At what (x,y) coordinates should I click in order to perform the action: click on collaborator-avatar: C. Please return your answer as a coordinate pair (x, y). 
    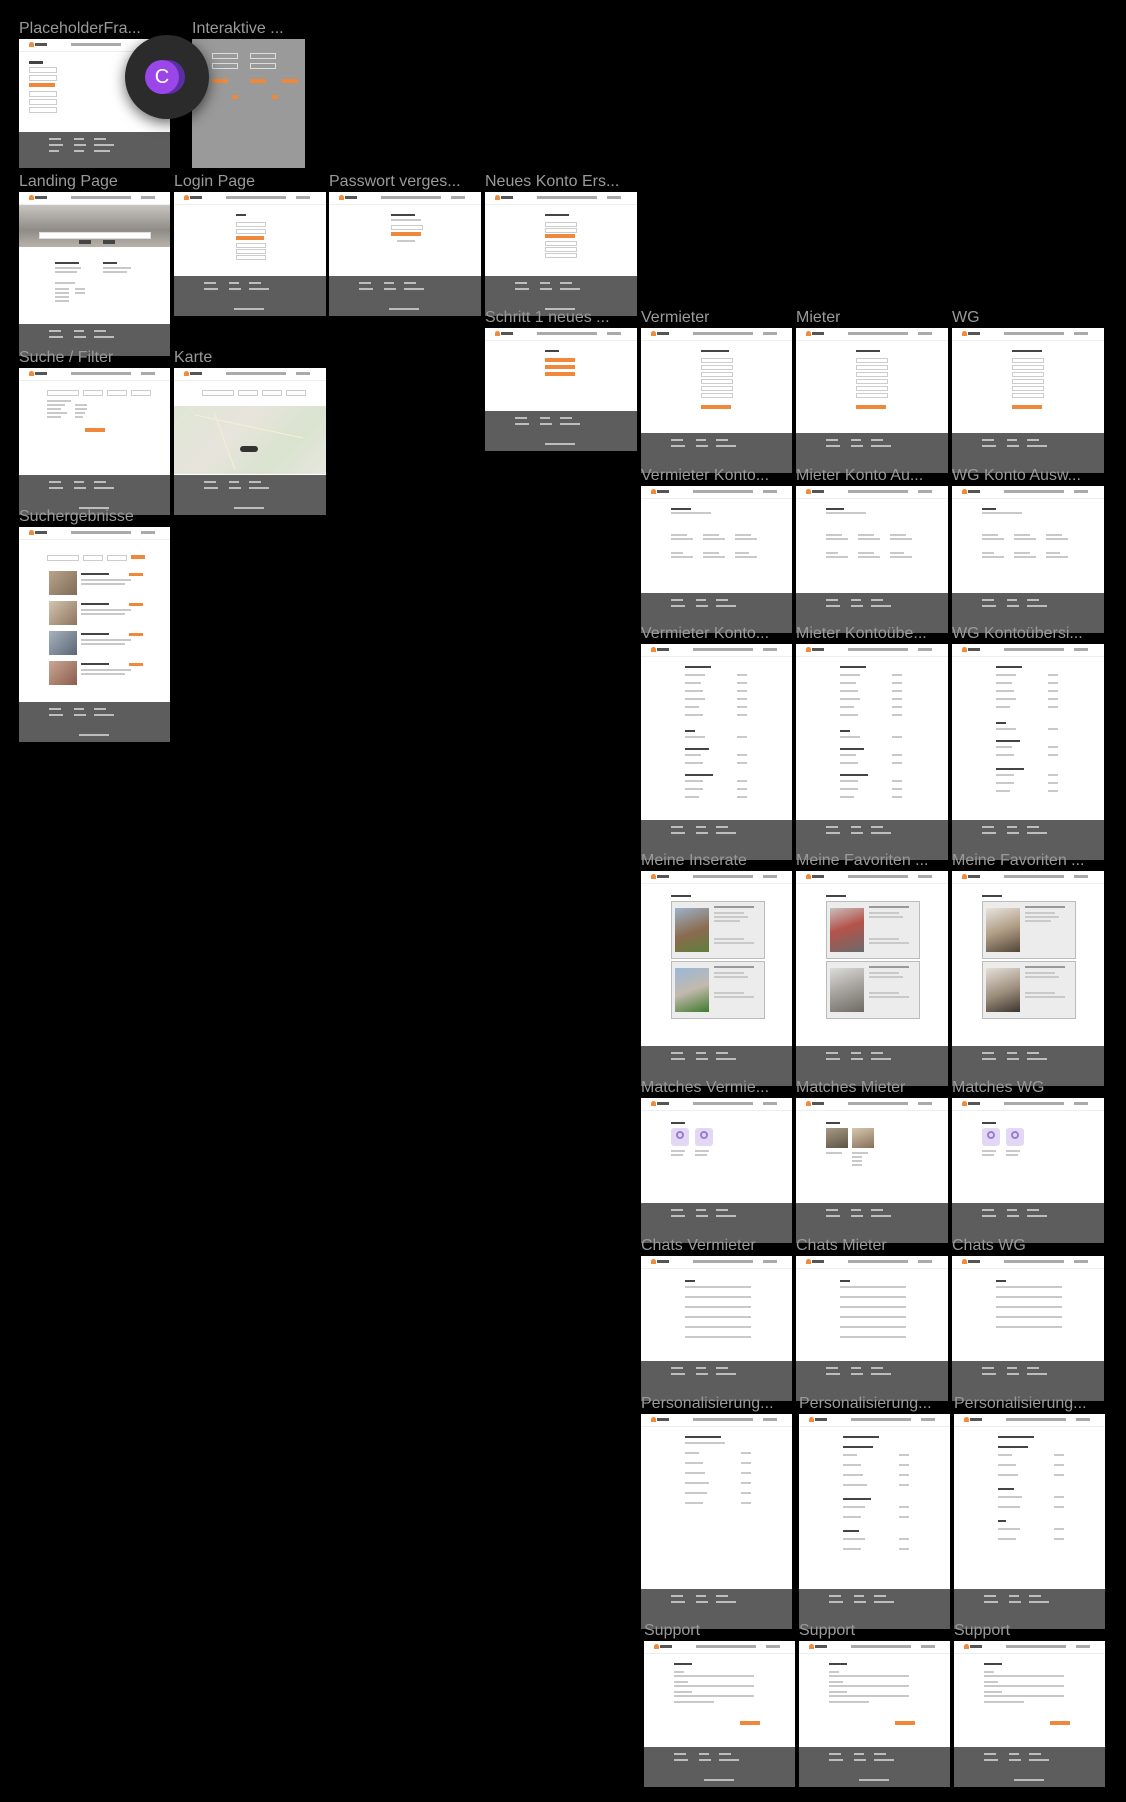
    Looking at the image, I should click on (167, 77).